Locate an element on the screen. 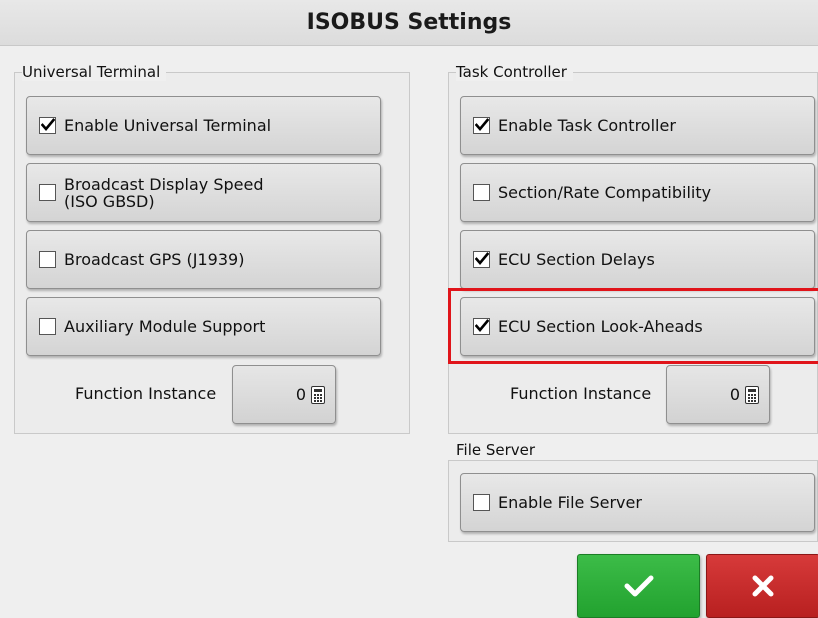 Image resolution: width=818 pixels, height=618 pixels. option-label: Auxiliary Module Support is located at coordinates (165, 326).